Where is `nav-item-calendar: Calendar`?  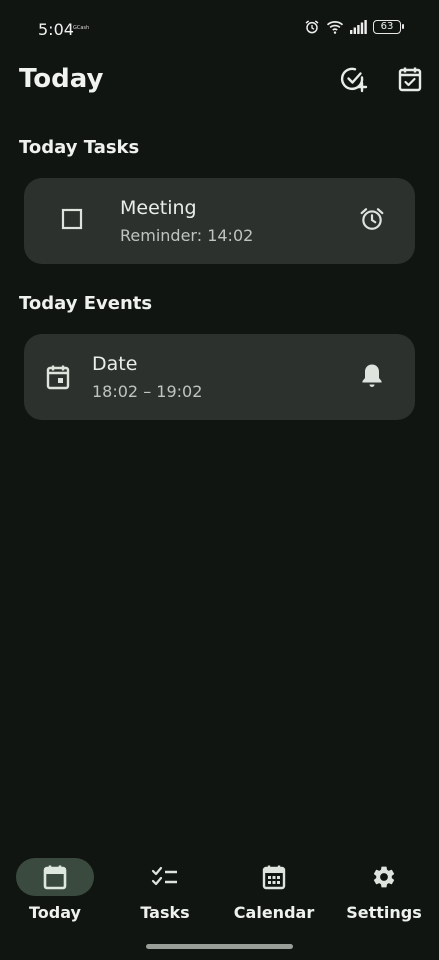 nav-item-calendar: Calendar is located at coordinates (274, 890).